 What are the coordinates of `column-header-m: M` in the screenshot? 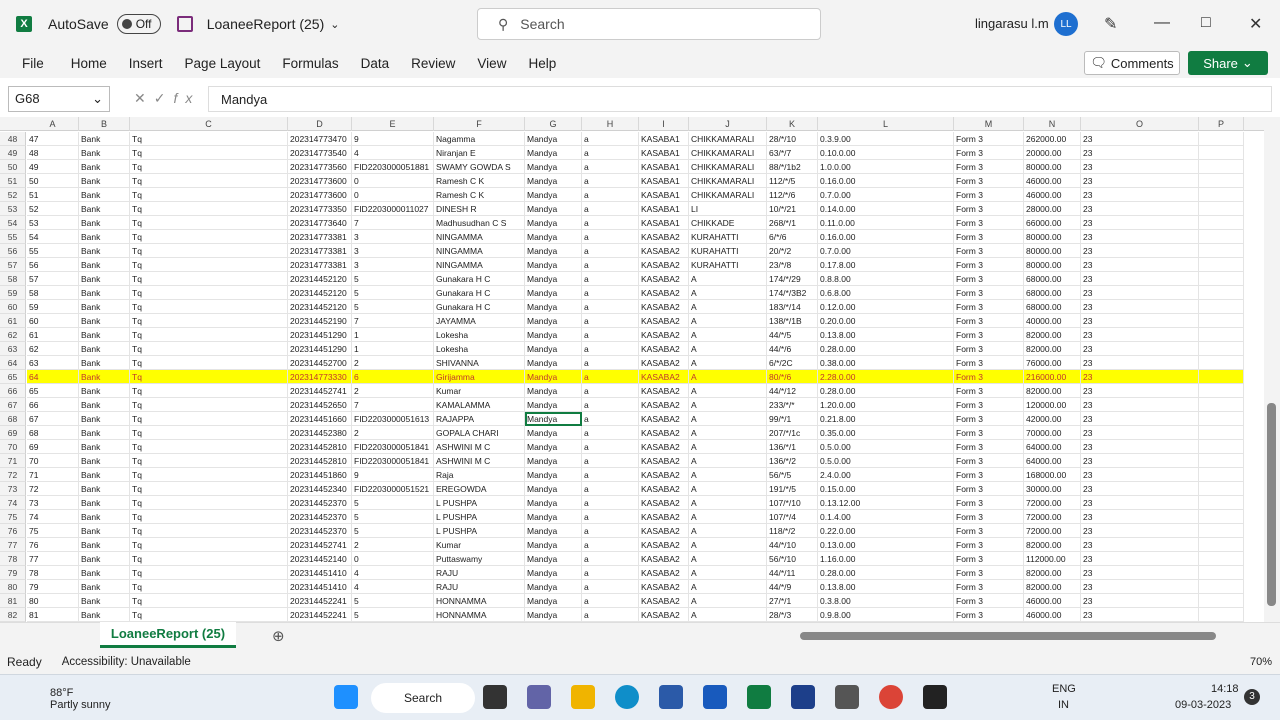 It's located at (989, 124).